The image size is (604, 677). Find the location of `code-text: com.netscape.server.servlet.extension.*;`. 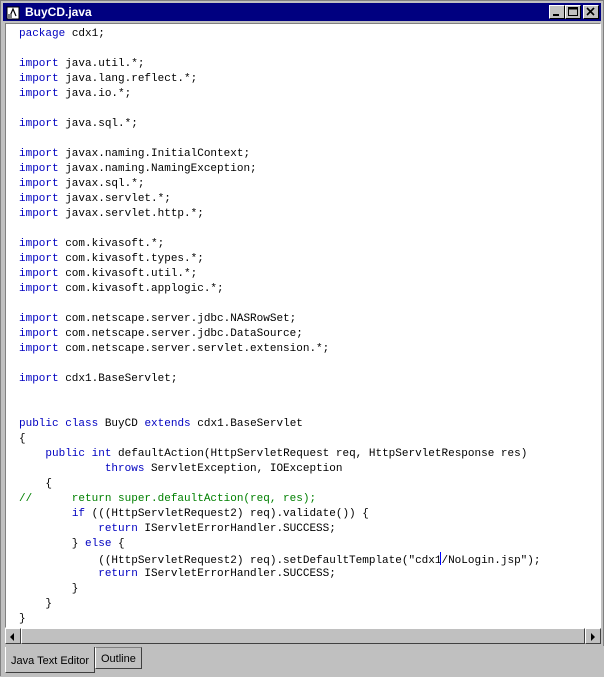

code-text: com.netscape.server.servlet.extension.*; is located at coordinates (194, 349).